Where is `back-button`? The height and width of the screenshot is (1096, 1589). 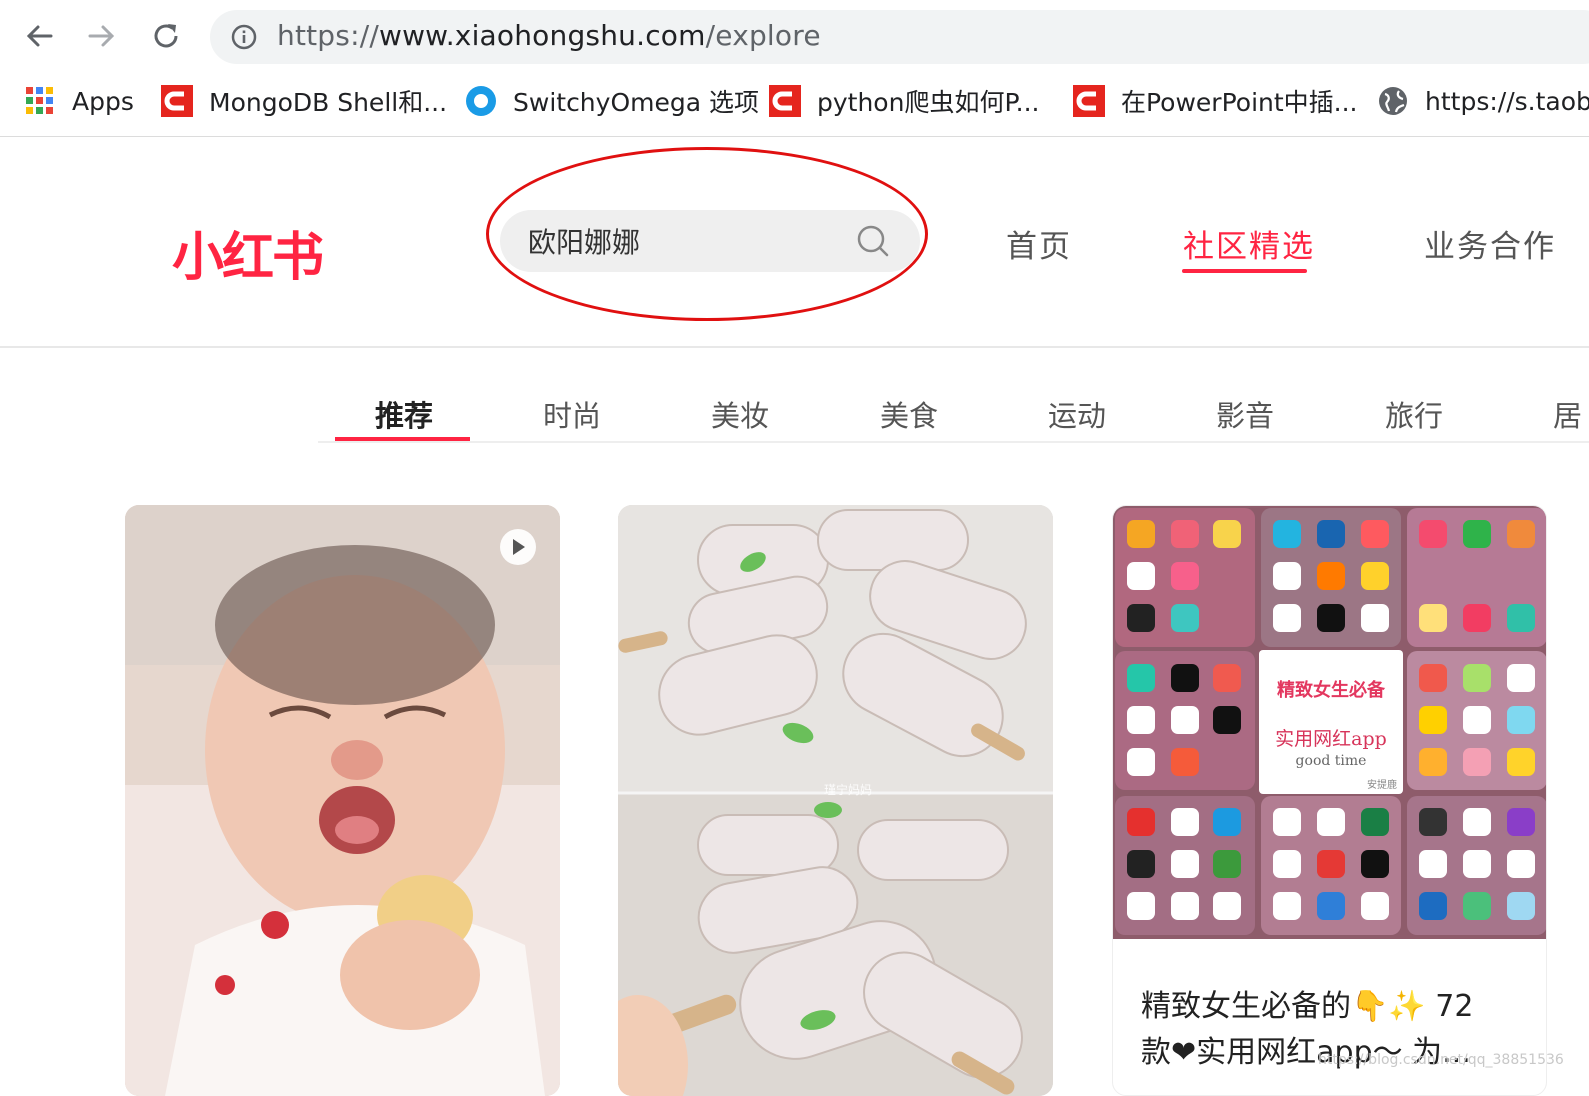
back-button is located at coordinates (39, 36).